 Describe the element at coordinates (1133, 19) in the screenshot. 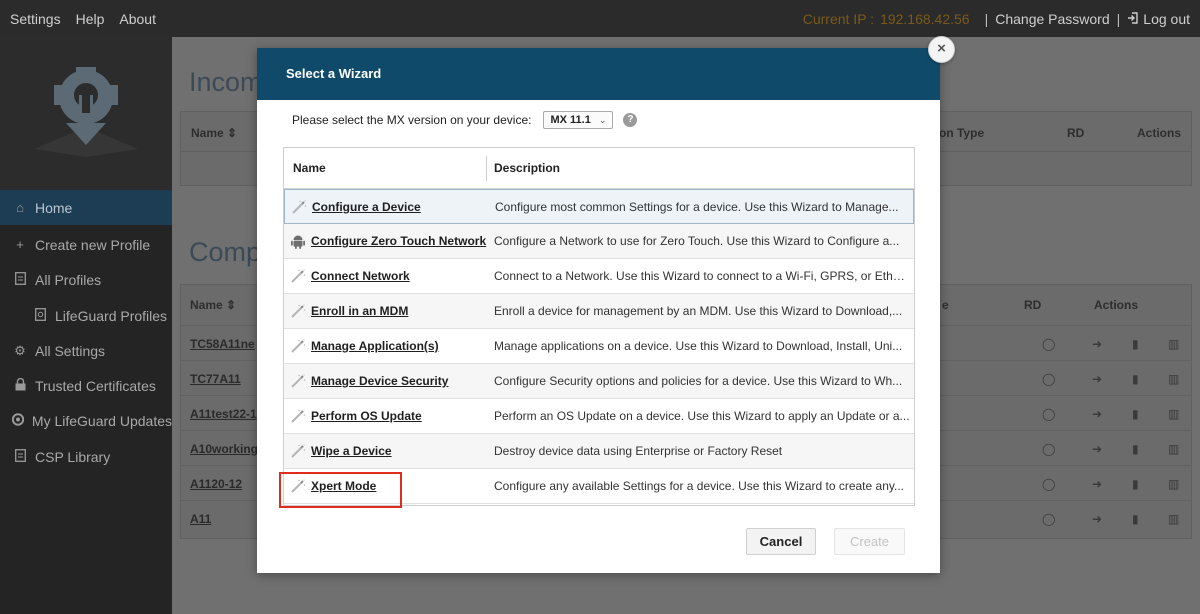

I see `logout-icon` at that location.